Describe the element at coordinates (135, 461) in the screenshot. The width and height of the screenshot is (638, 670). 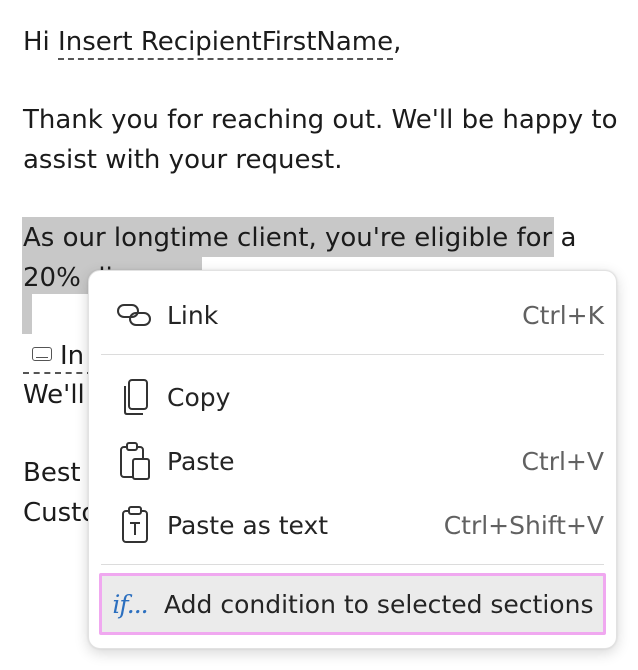
I see `paste-icon` at that location.